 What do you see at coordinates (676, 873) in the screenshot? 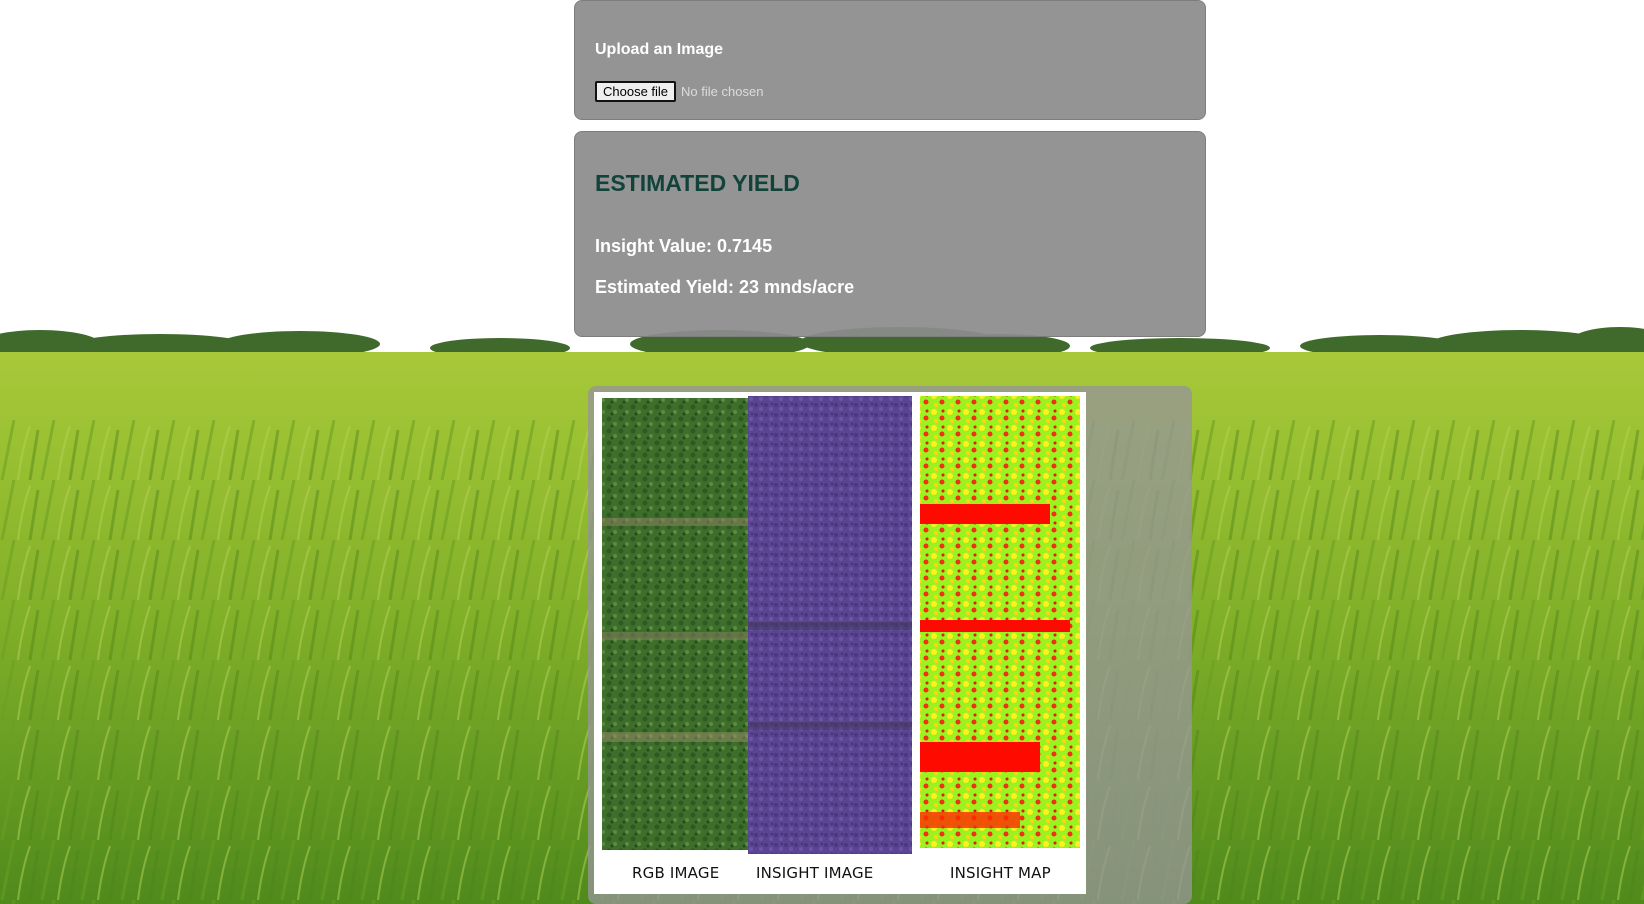
I see `rgb-image-label: RGB IMAGE` at bounding box center [676, 873].